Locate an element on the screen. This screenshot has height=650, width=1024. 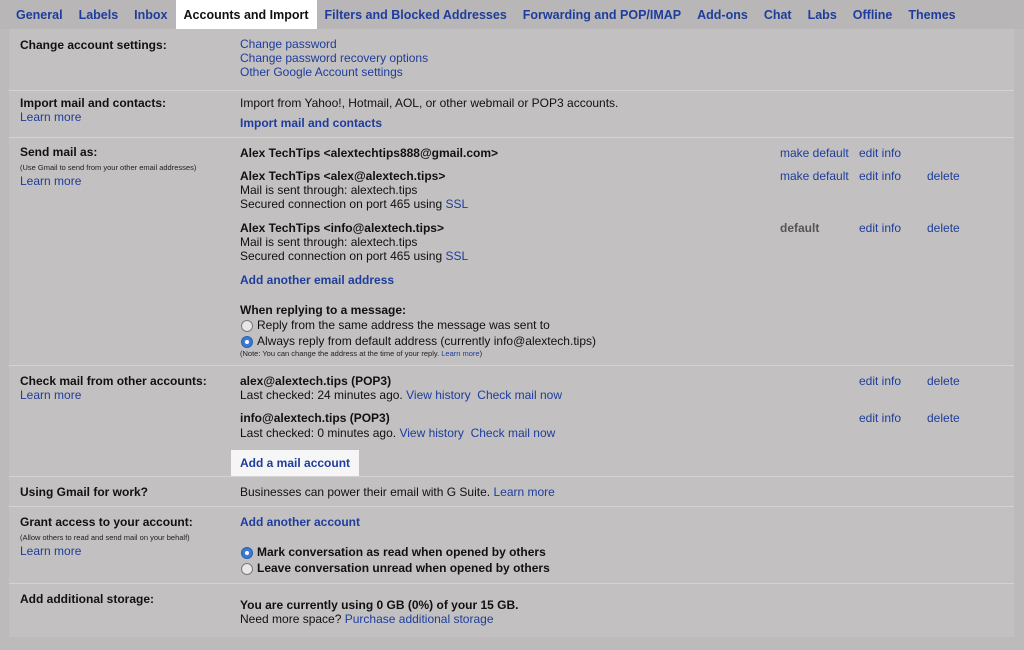
import-mail-contacts-link: Import mail and contacts is located at coordinates (311, 123).